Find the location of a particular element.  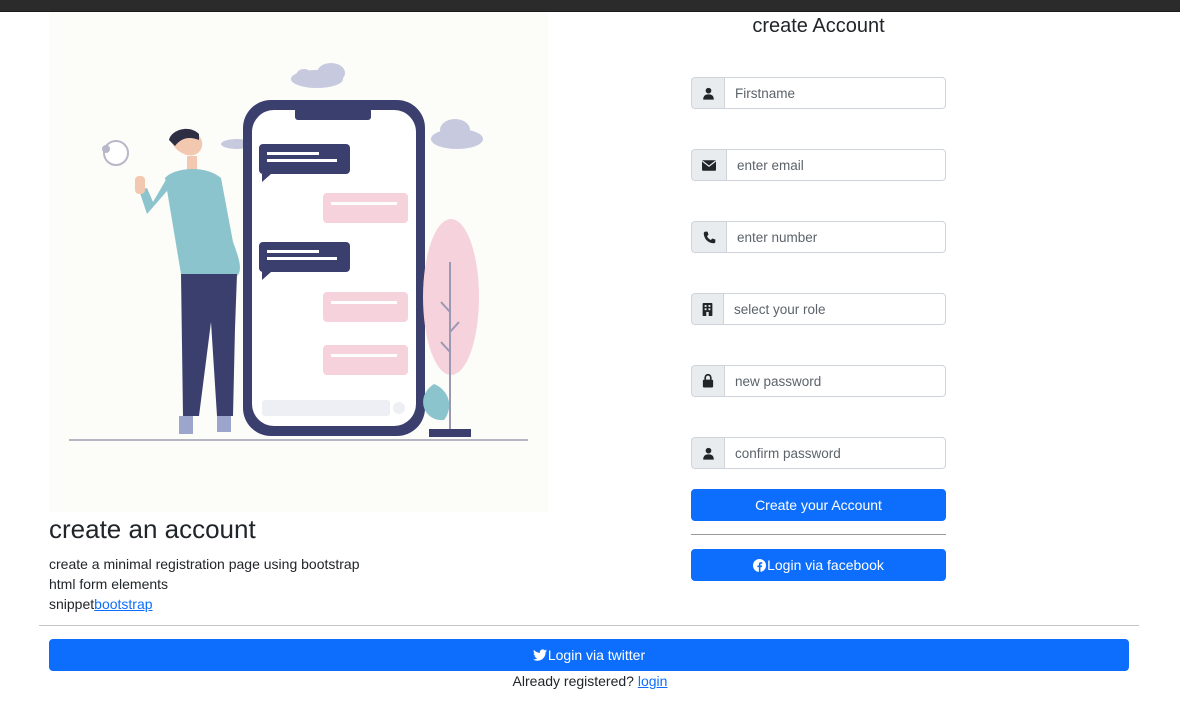

phone-input is located at coordinates (836, 237).